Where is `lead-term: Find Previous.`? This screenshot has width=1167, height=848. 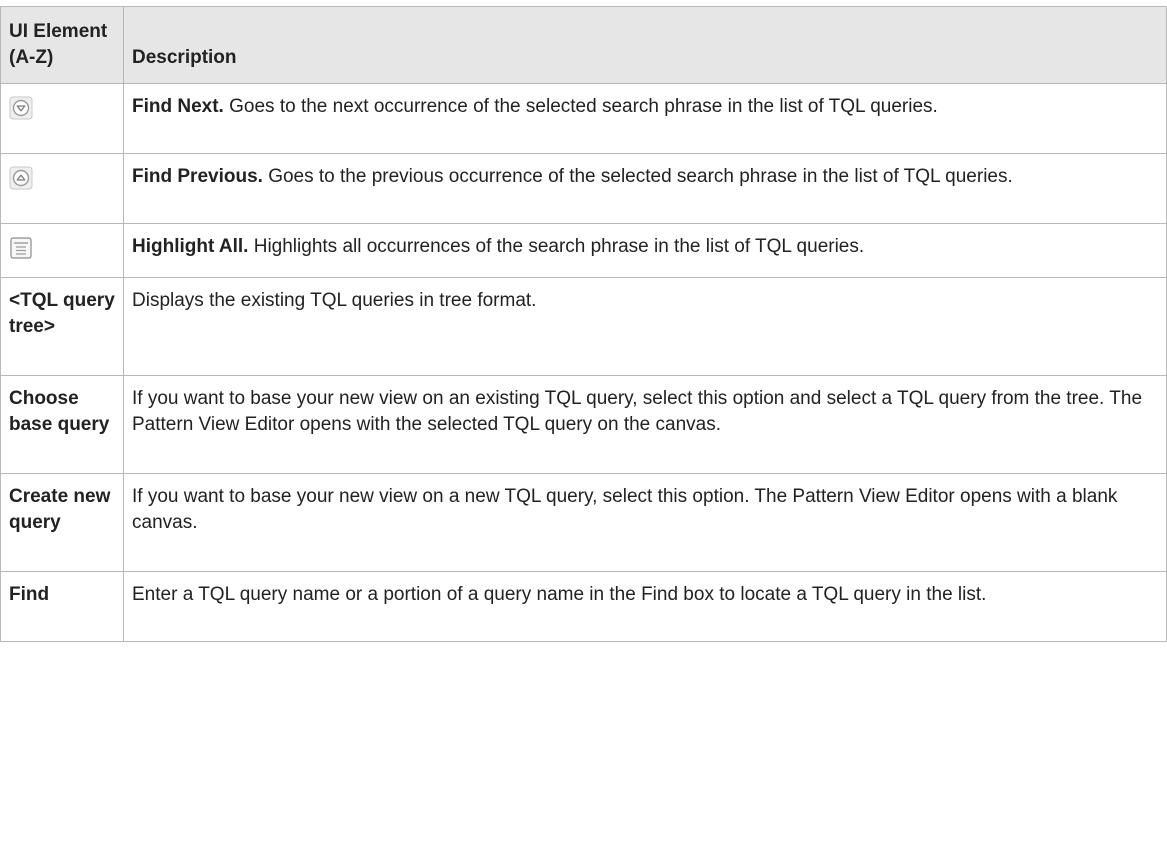
lead-term: Find Previous. is located at coordinates (197, 176).